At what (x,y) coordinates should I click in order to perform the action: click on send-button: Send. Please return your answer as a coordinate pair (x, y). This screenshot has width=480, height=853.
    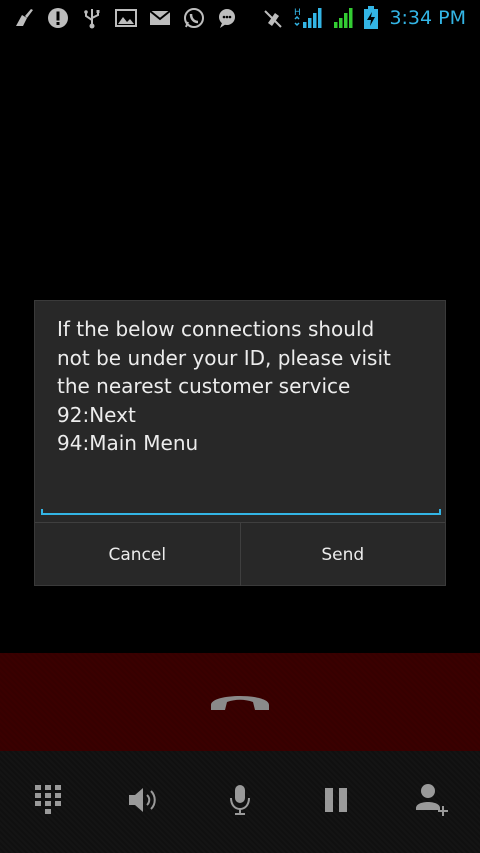
    Looking at the image, I should click on (342, 554).